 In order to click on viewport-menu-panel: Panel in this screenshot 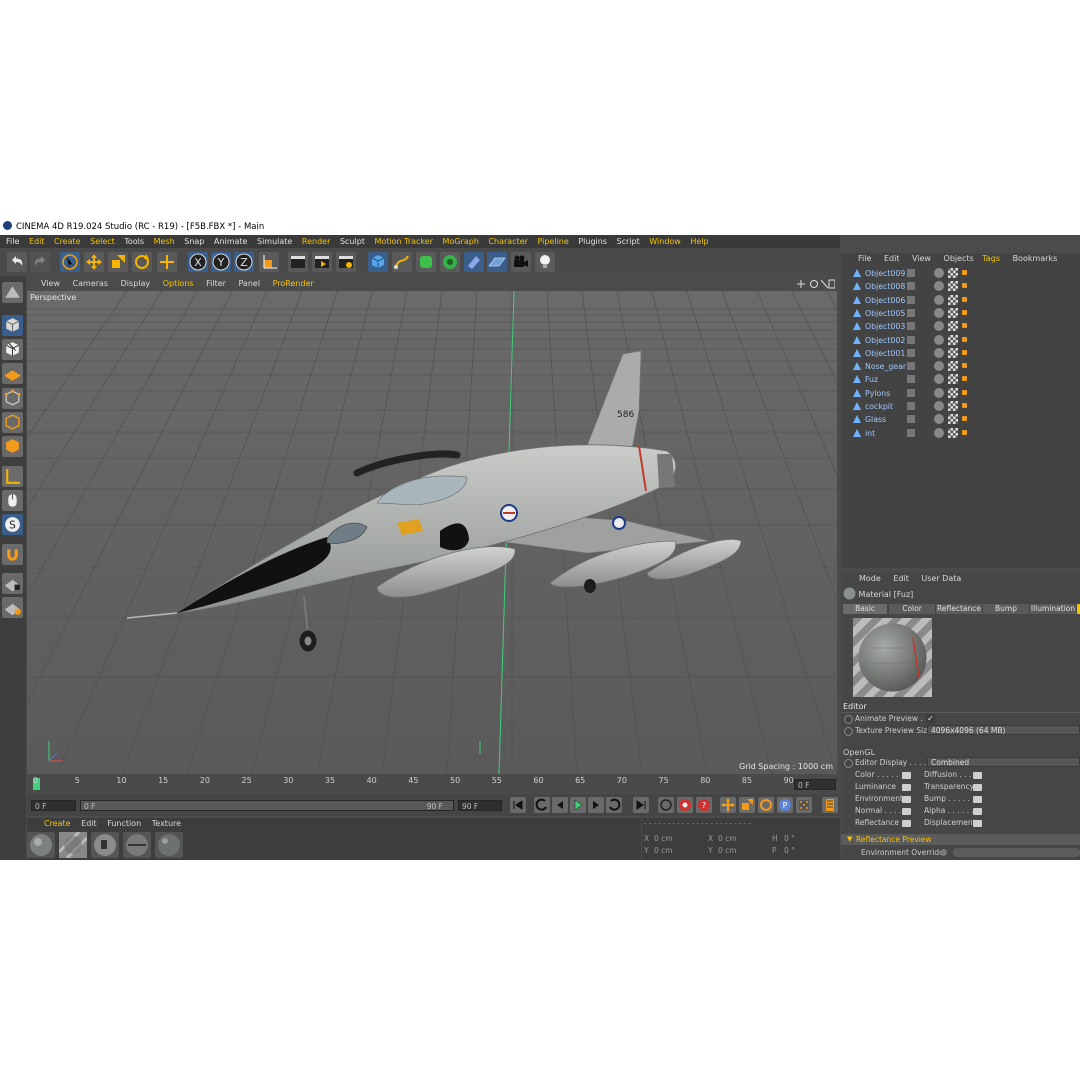, I will do `click(249, 283)`.